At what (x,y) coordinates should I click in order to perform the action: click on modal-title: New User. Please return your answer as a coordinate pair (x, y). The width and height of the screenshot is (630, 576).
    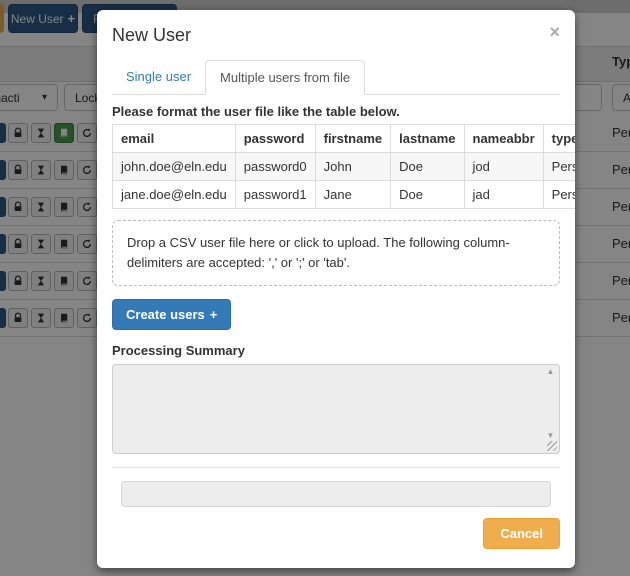
    Looking at the image, I should click on (152, 35).